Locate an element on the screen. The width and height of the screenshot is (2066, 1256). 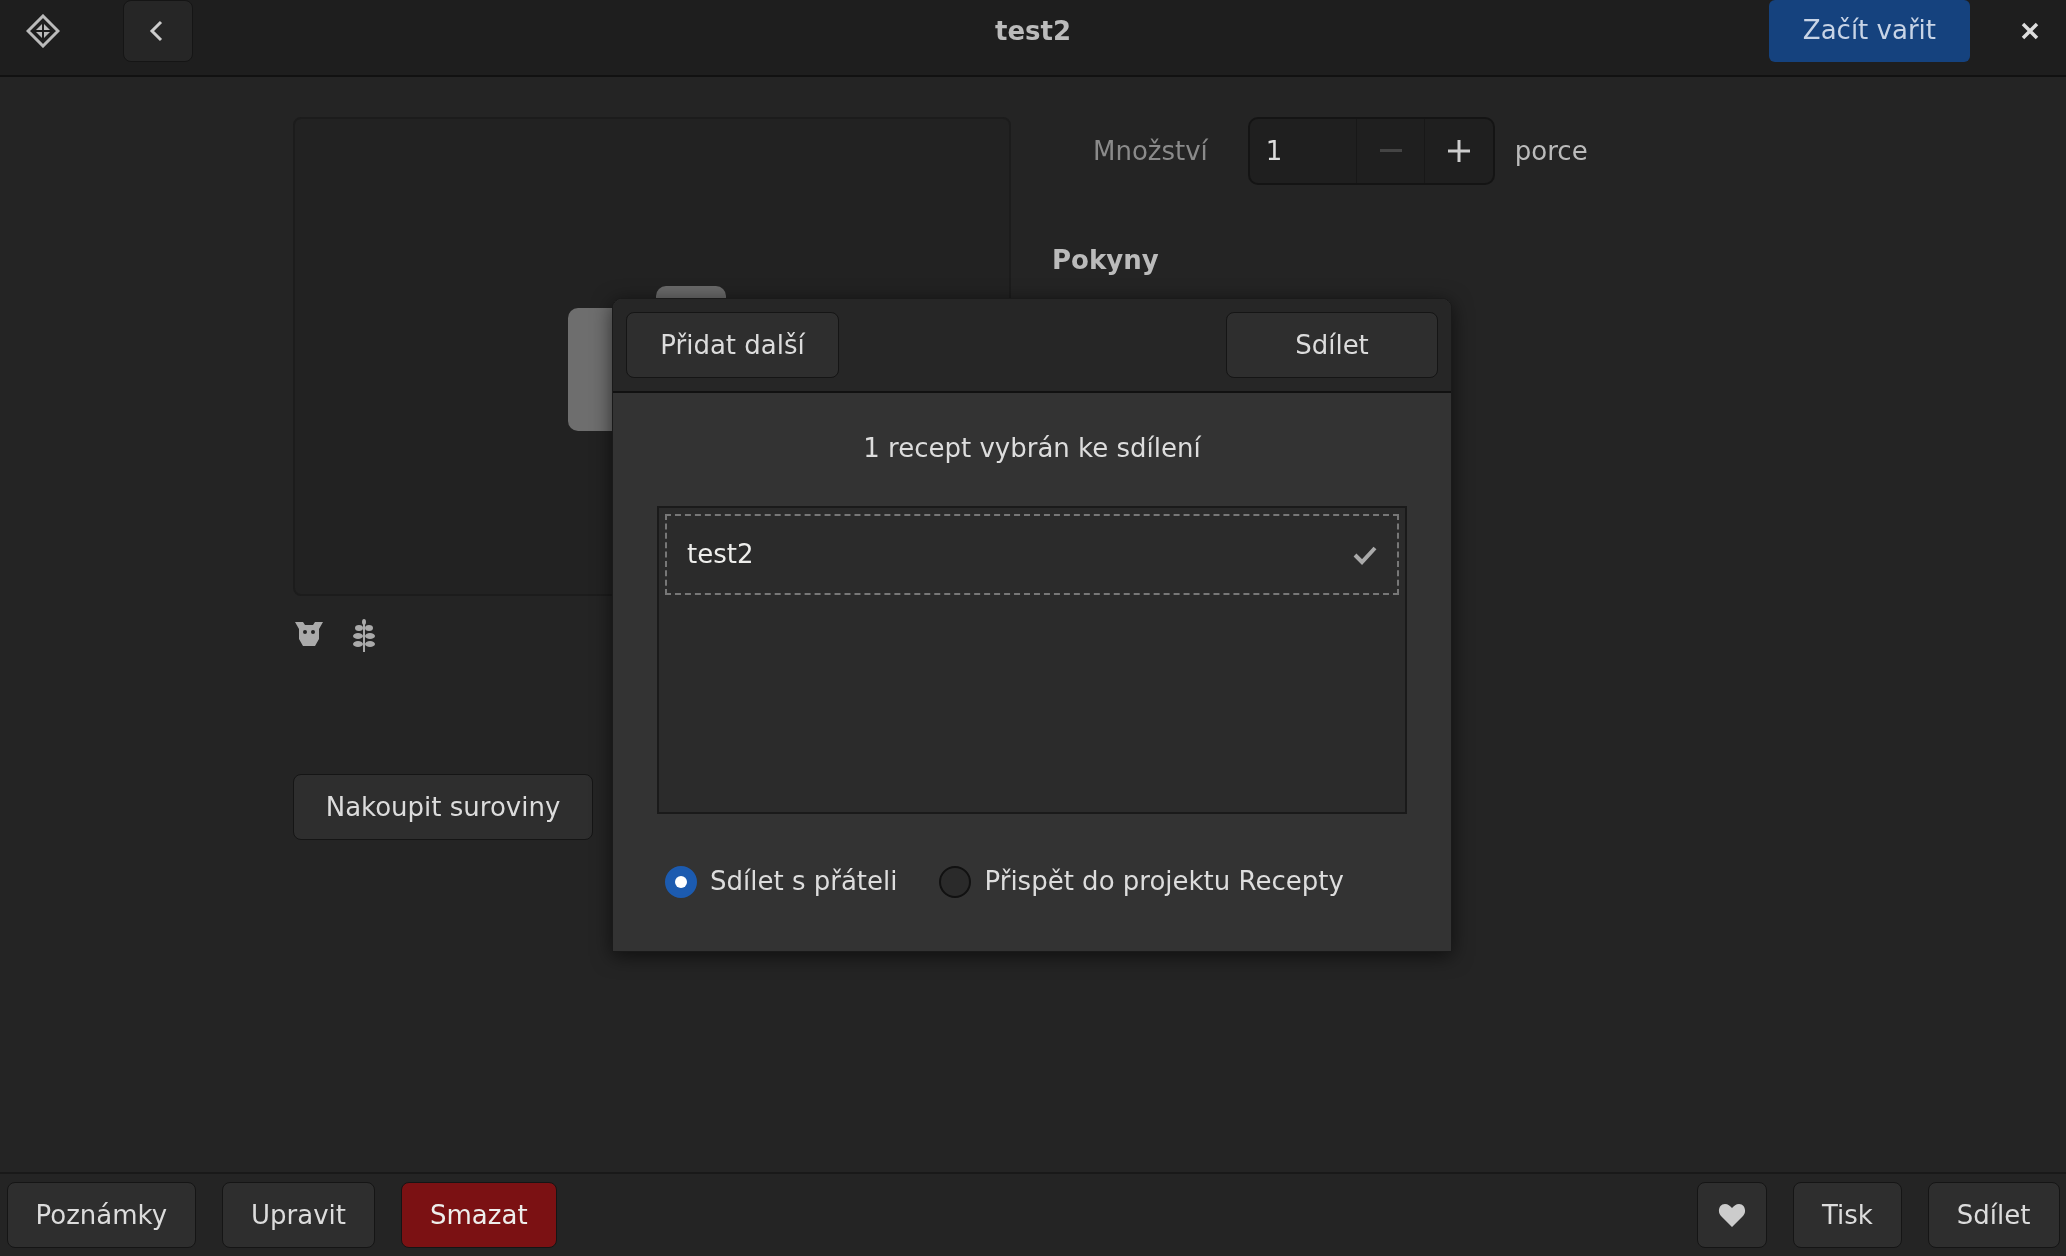
favorite-button is located at coordinates (1731, 1215).